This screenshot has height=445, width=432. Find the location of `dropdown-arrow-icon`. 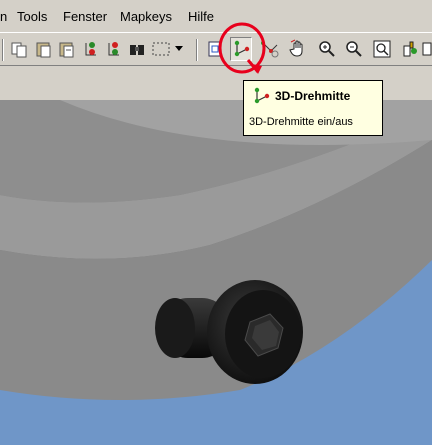

dropdown-arrow-icon is located at coordinates (179, 49).